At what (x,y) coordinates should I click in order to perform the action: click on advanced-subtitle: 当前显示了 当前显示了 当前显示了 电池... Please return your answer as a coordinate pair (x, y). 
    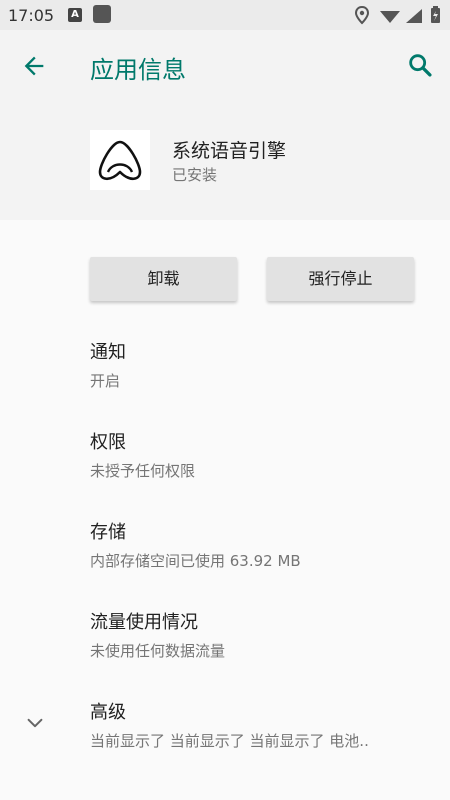
    Looking at the image, I should click on (229, 741).